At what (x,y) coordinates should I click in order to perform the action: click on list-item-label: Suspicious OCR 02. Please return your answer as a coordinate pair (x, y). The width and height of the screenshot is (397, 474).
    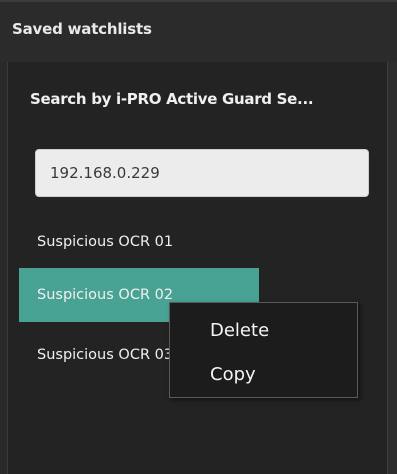
    Looking at the image, I should click on (105, 295).